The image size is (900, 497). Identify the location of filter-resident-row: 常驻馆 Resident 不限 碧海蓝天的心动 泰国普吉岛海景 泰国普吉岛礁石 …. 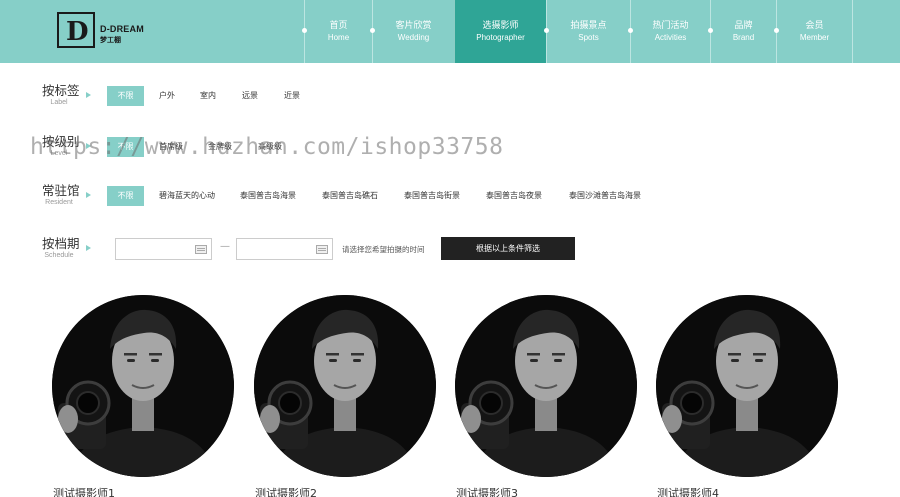
(450, 198).